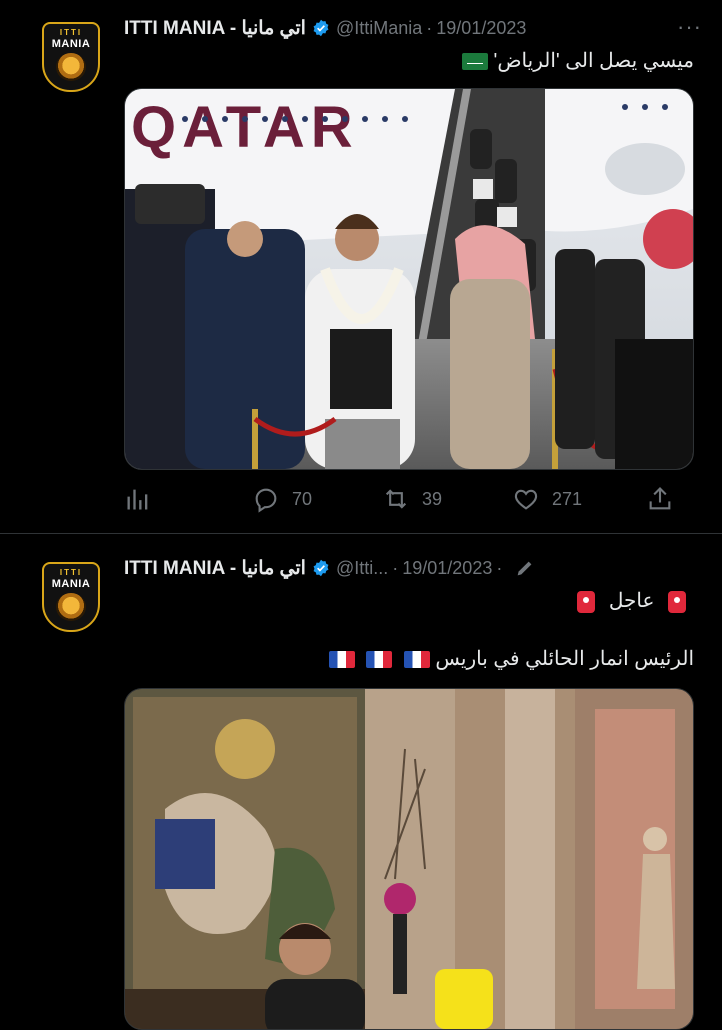 The image size is (722, 1030). What do you see at coordinates (266, 500) in the screenshot?
I see `reply-icon` at bounding box center [266, 500].